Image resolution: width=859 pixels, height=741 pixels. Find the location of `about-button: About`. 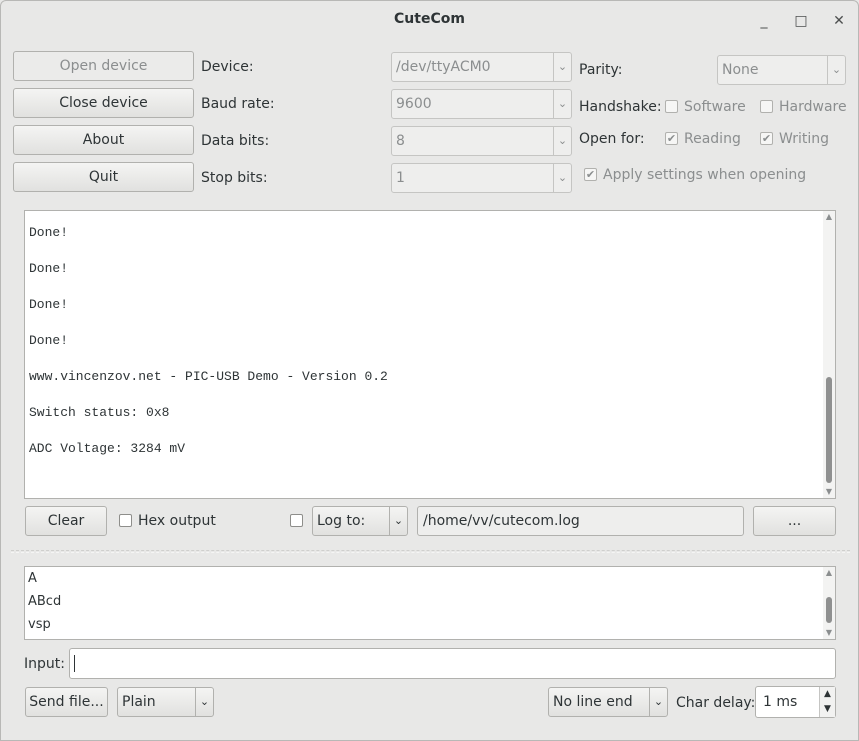

about-button: About is located at coordinates (103, 140).